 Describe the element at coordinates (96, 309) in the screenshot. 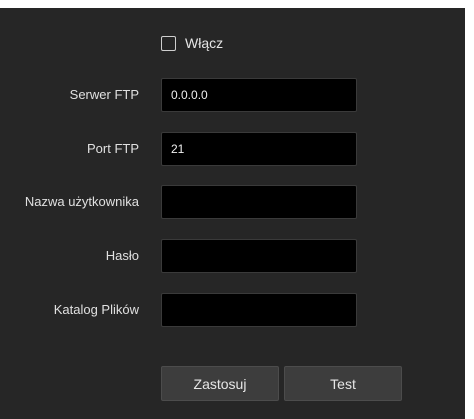

I see `file-directory-label: Katalog Plików` at that location.